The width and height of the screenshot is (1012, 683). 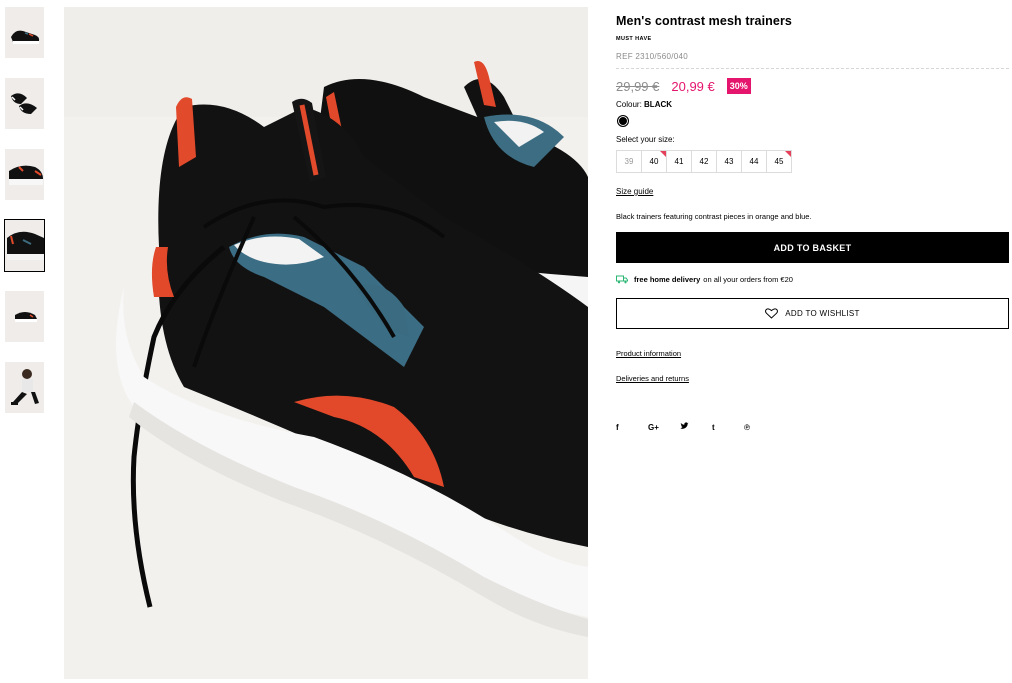 I want to click on colour-row: Colour: BLACK, so click(x=812, y=104).